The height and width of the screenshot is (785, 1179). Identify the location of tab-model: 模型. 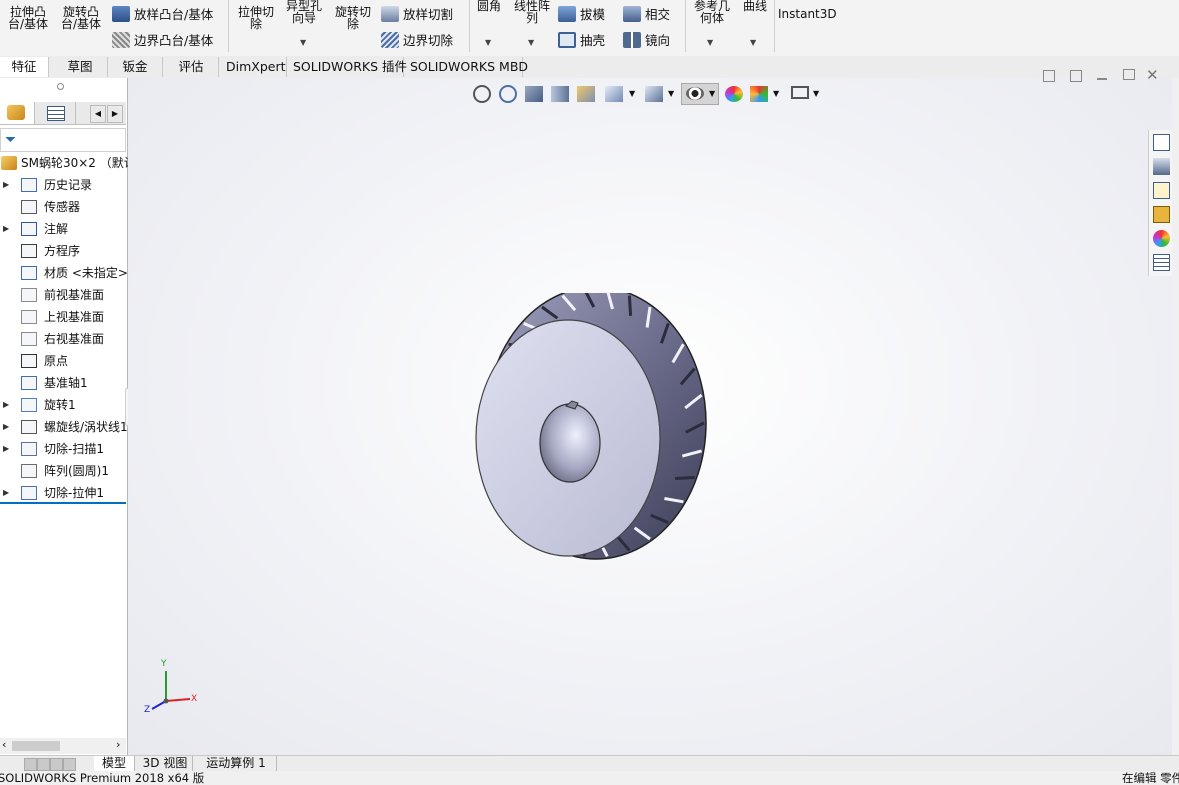
(114, 764).